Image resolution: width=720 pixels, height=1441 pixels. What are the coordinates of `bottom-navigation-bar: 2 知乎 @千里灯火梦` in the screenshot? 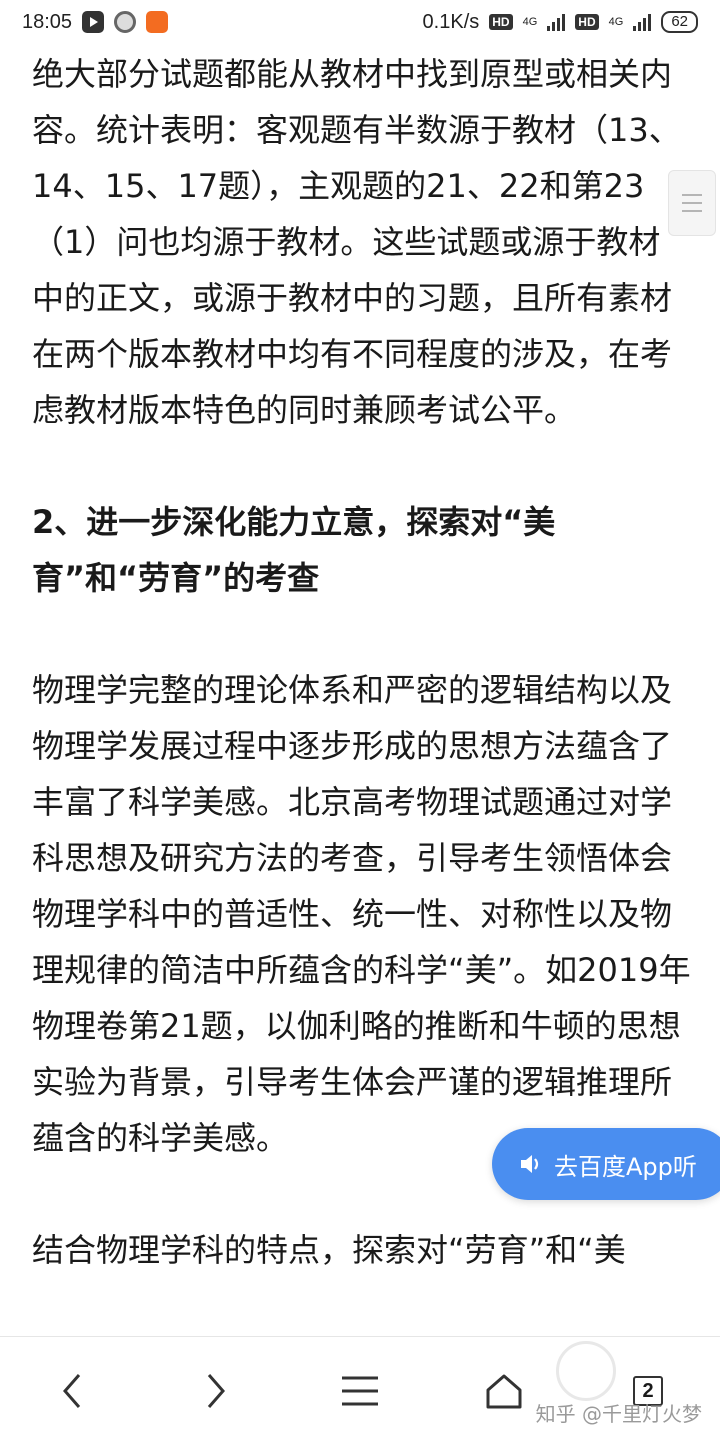 It's located at (360, 1388).